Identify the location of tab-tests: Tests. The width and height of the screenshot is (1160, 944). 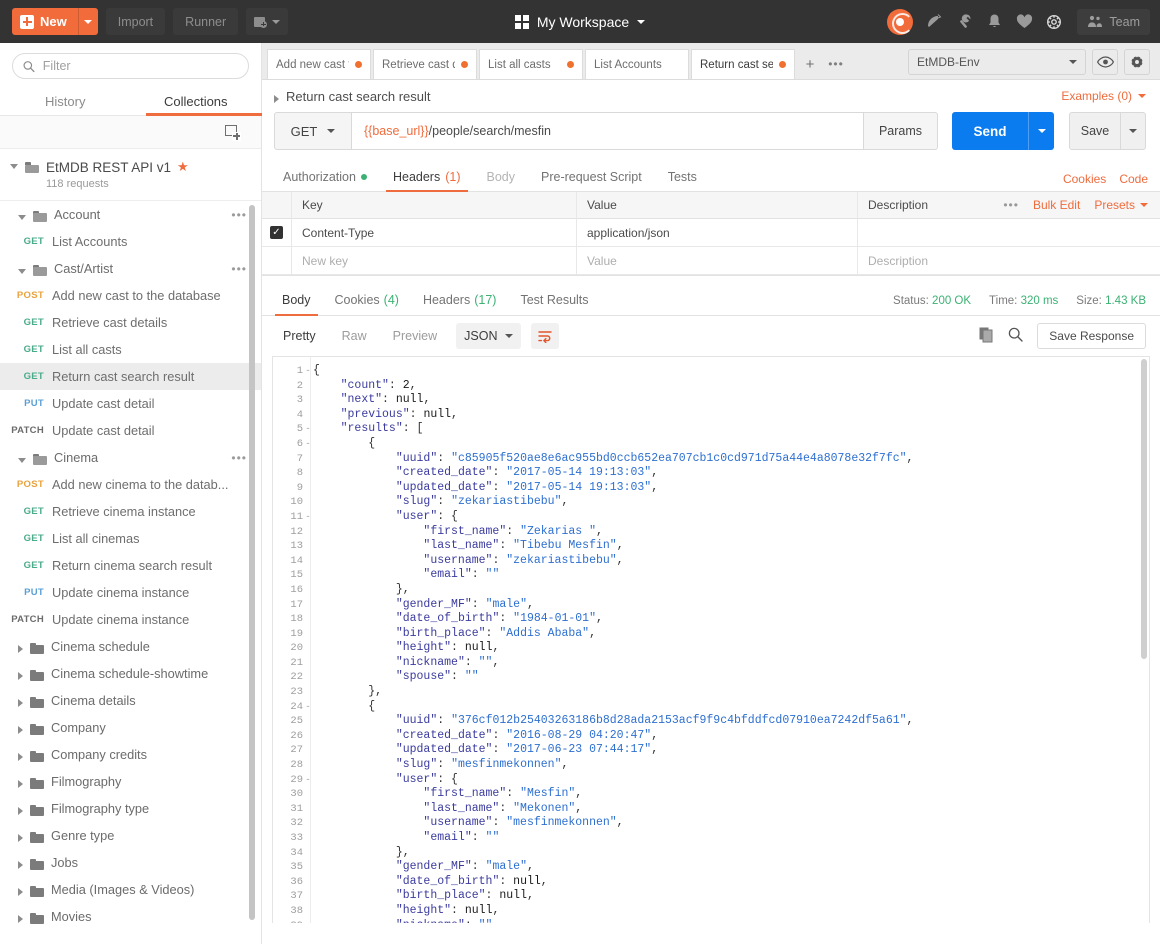
(682, 177).